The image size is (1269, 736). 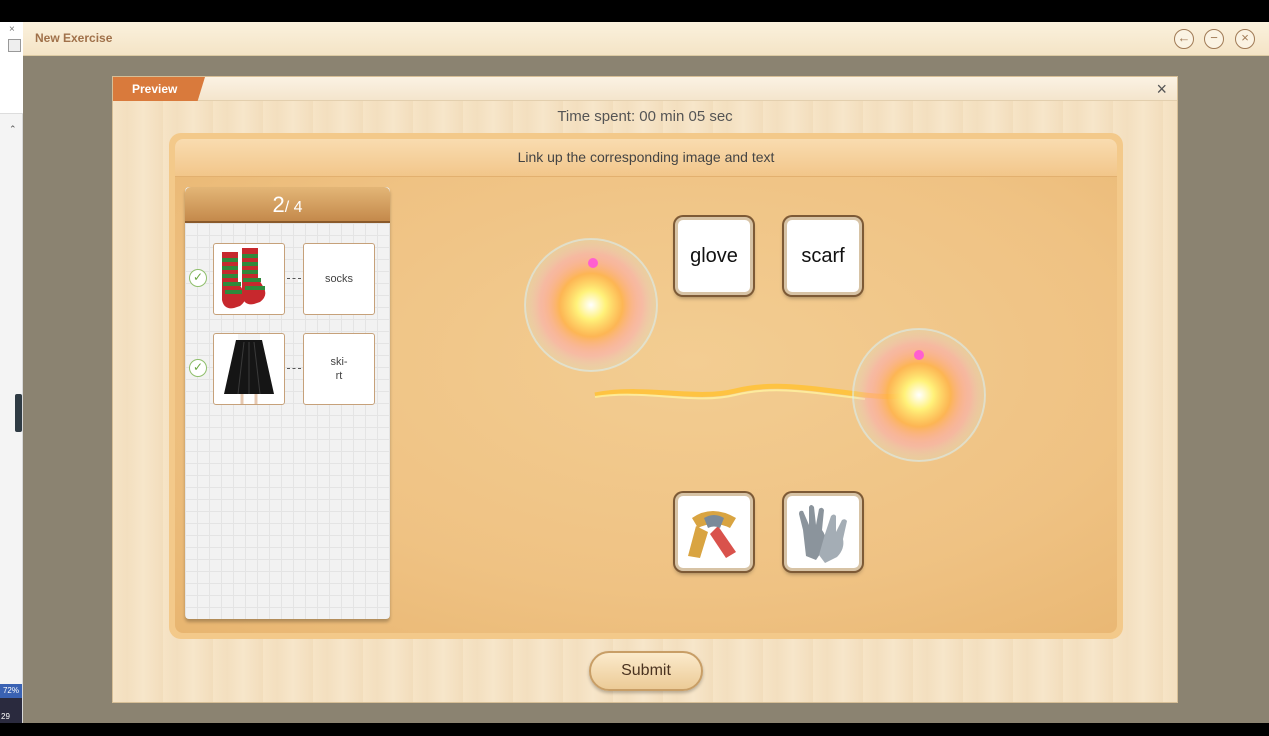 What do you see at coordinates (1245, 39) in the screenshot?
I see `close-window-button: ×` at bounding box center [1245, 39].